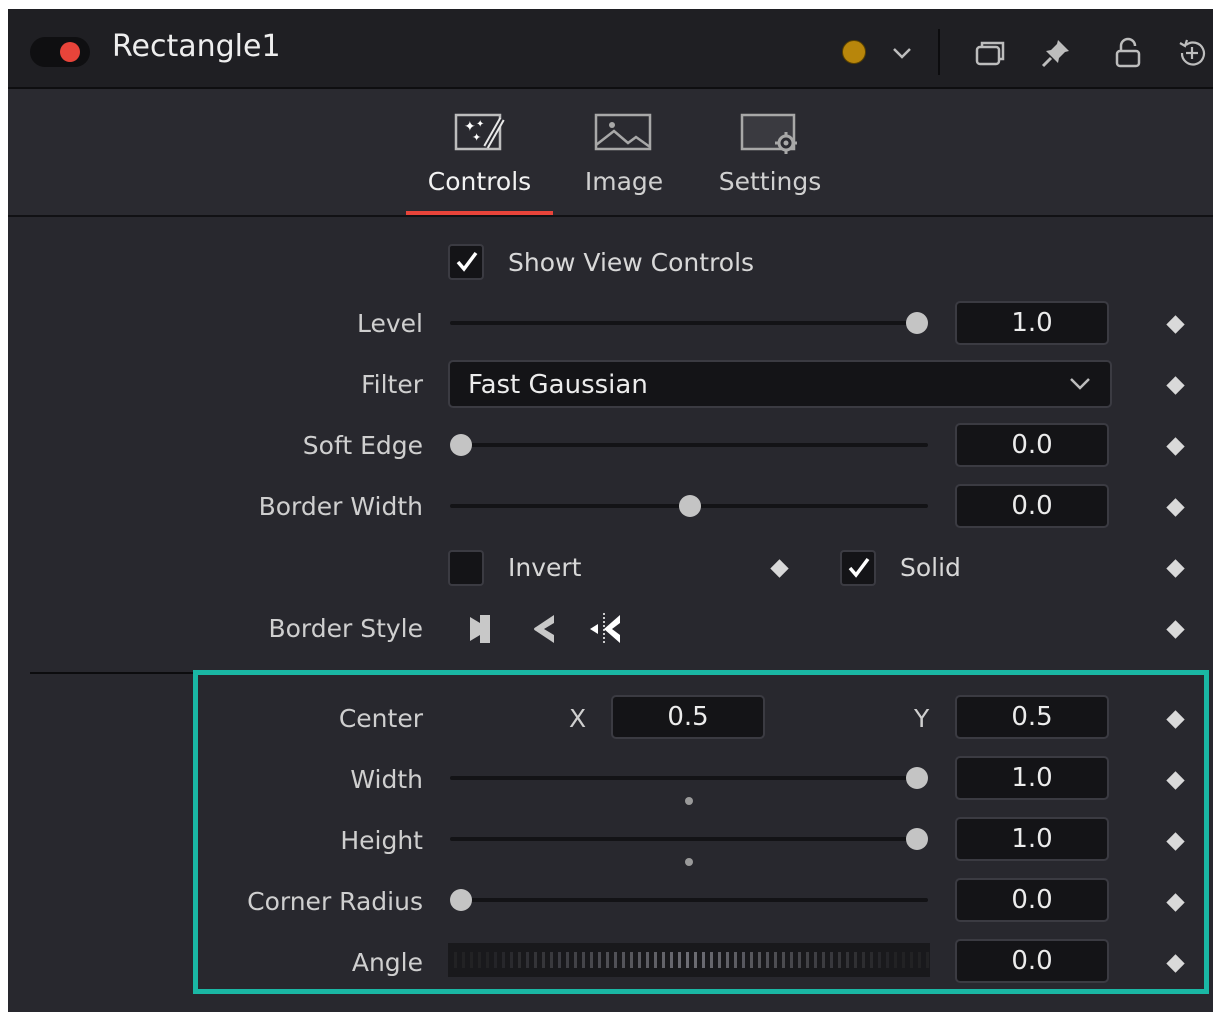 This screenshot has height=1012, width=1213. What do you see at coordinates (779, 568) in the screenshot?
I see `invert-keyframe-icon` at bounding box center [779, 568].